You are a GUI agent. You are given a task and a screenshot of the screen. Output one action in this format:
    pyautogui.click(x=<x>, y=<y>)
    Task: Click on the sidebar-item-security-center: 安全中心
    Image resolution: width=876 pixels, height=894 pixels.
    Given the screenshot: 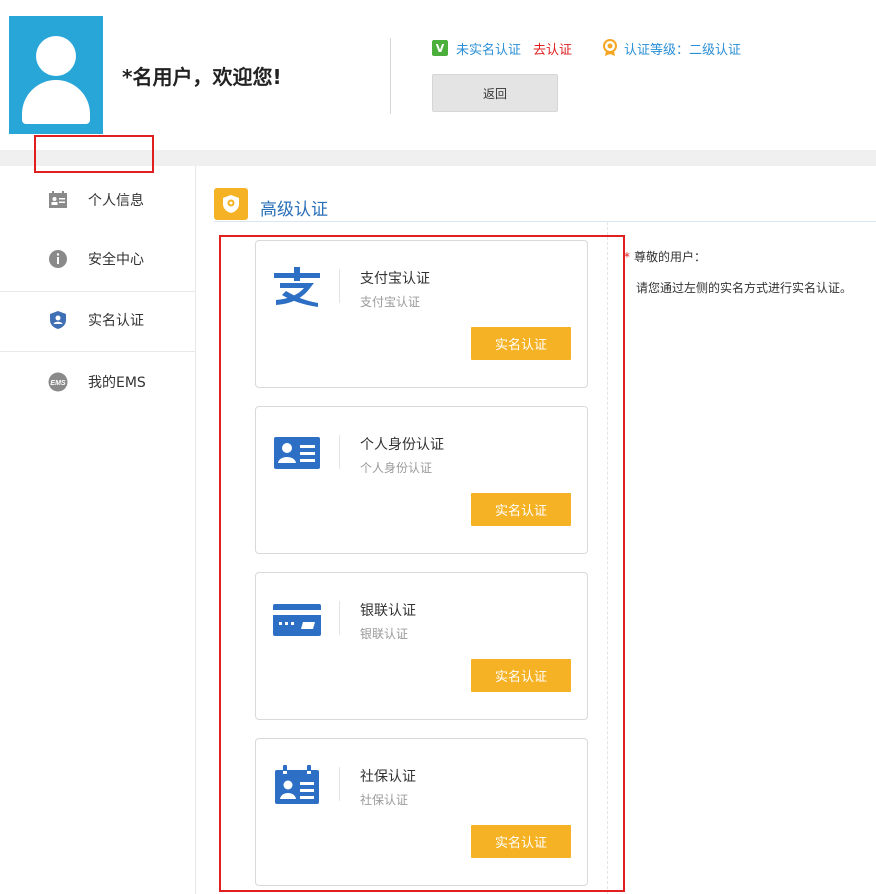 What is the action you would take?
    pyautogui.click(x=98, y=259)
    